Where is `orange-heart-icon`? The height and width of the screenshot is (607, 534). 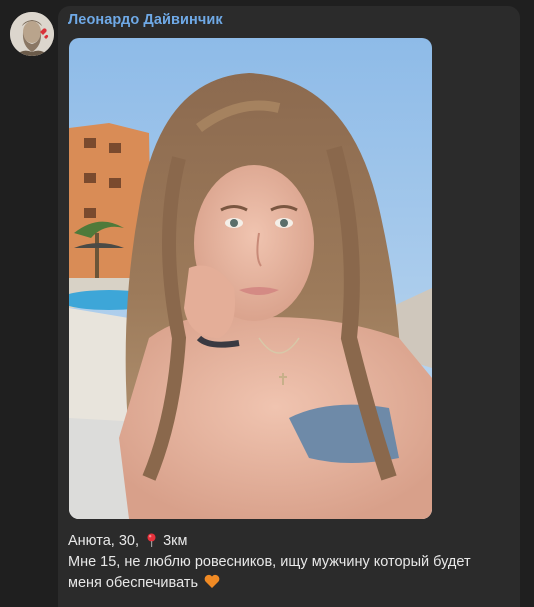 orange-heart-icon is located at coordinates (212, 581).